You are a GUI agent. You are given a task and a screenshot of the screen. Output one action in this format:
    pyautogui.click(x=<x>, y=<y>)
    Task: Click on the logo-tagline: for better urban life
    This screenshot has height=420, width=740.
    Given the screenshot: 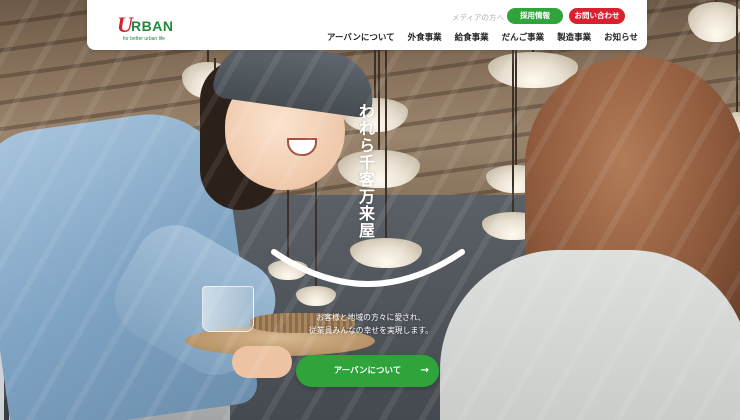 What is the action you would take?
    pyautogui.click(x=144, y=39)
    